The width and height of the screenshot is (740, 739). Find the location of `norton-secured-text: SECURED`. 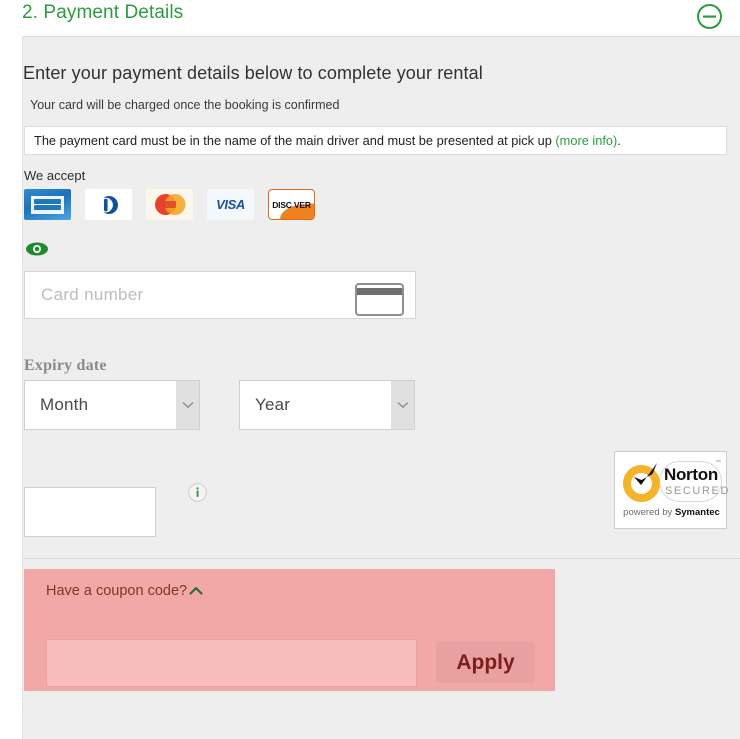

norton-secured-text: SECURED is located at coordinates (697, 491).